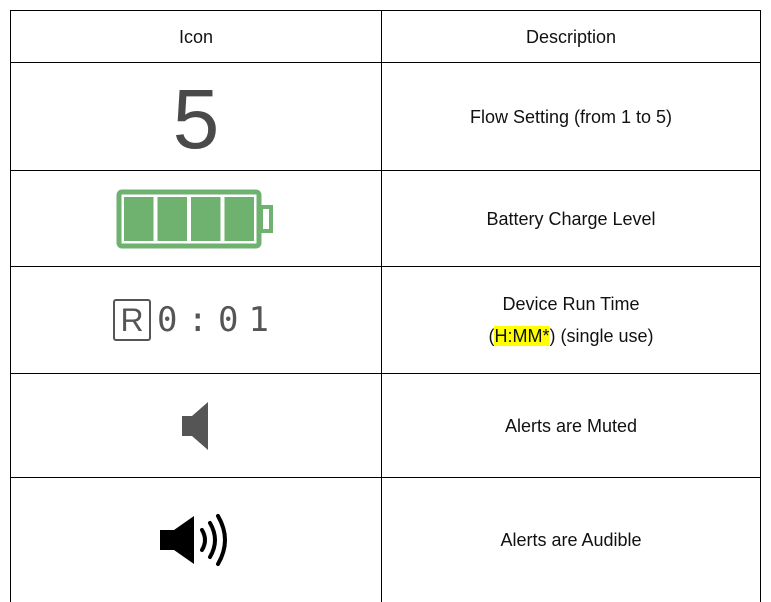 Image resolution: width=771 pixels, height=602 pixels. Describe the element at coordinates (760, 306) in the screenshot. I see `table-right-border` at that location.